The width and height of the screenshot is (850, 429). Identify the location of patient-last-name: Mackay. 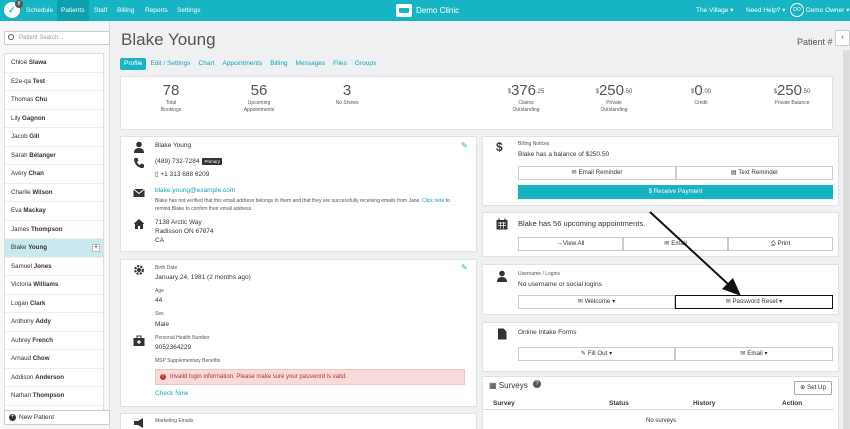
(34, 210).